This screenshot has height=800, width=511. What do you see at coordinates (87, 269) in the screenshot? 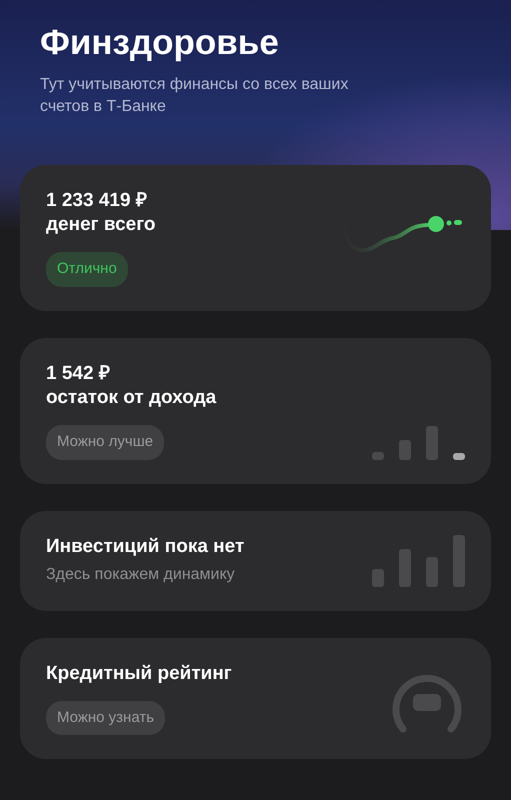
I see `status-badge: Отлично` at bounding box center [87, 269].